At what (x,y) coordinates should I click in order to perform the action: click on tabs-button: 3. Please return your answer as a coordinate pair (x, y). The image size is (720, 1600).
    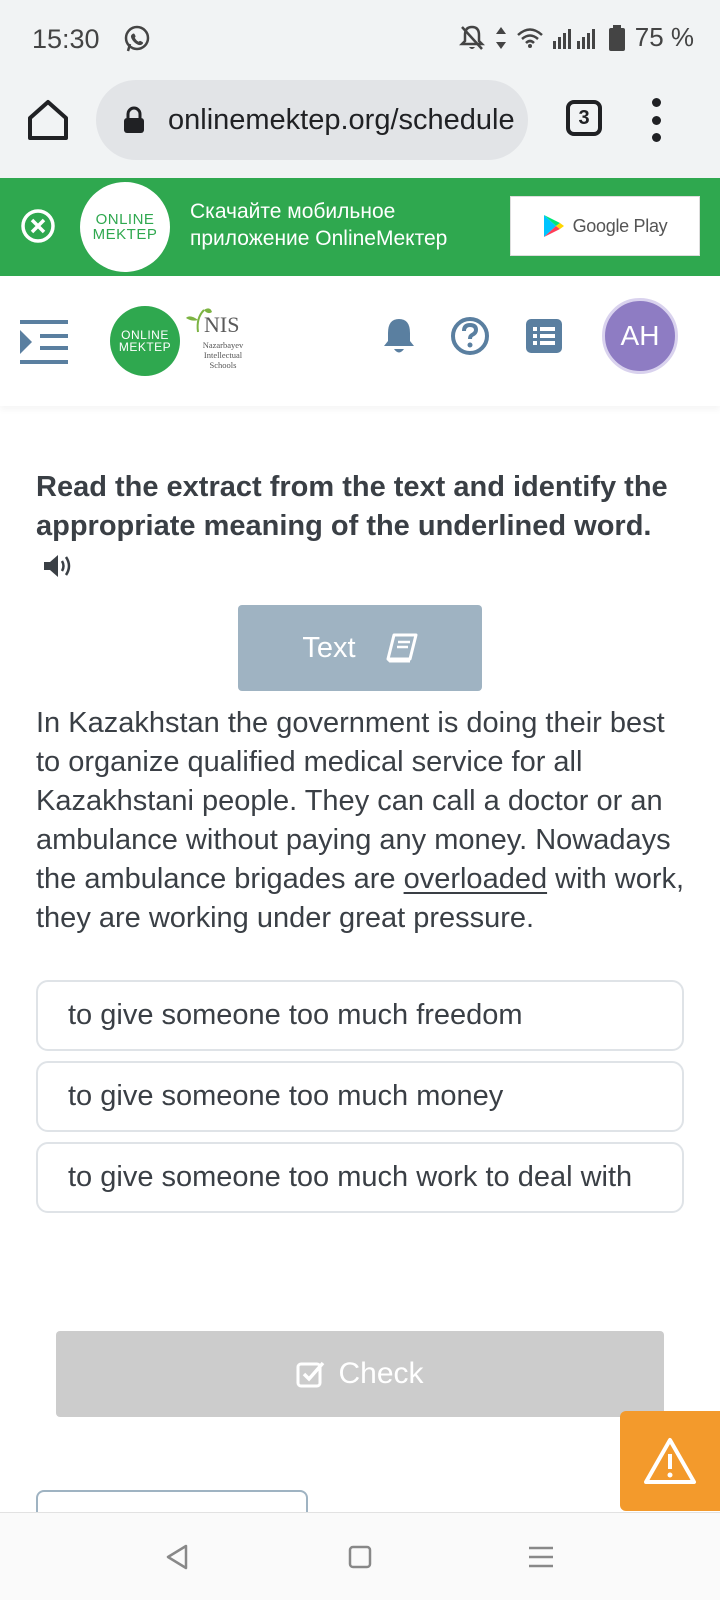
    Looking at the image, I should click on (584, 118).